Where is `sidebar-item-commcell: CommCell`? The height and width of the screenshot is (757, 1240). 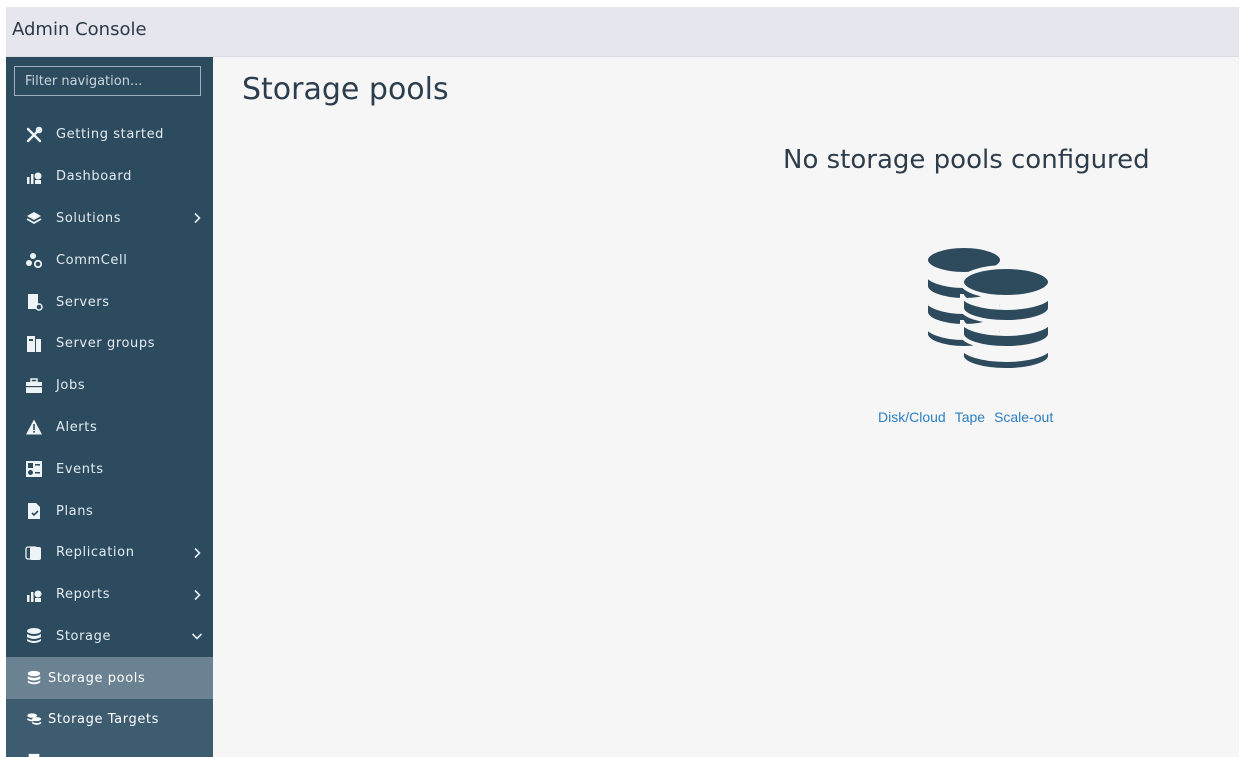 sidebar-item-commcell: CommCell is located at coordinates (109, 260).